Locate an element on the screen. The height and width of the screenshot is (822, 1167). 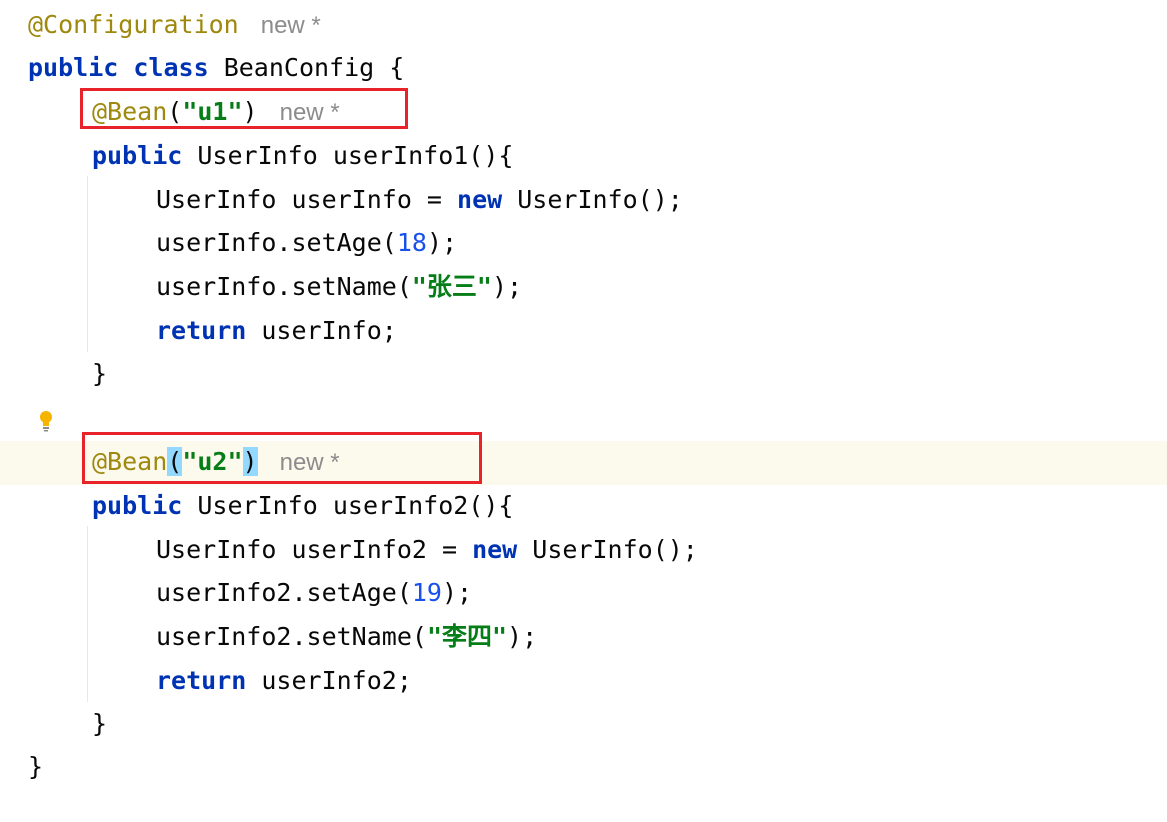
code-line-1: @Configuration new * is located at coordinates (174, 25).